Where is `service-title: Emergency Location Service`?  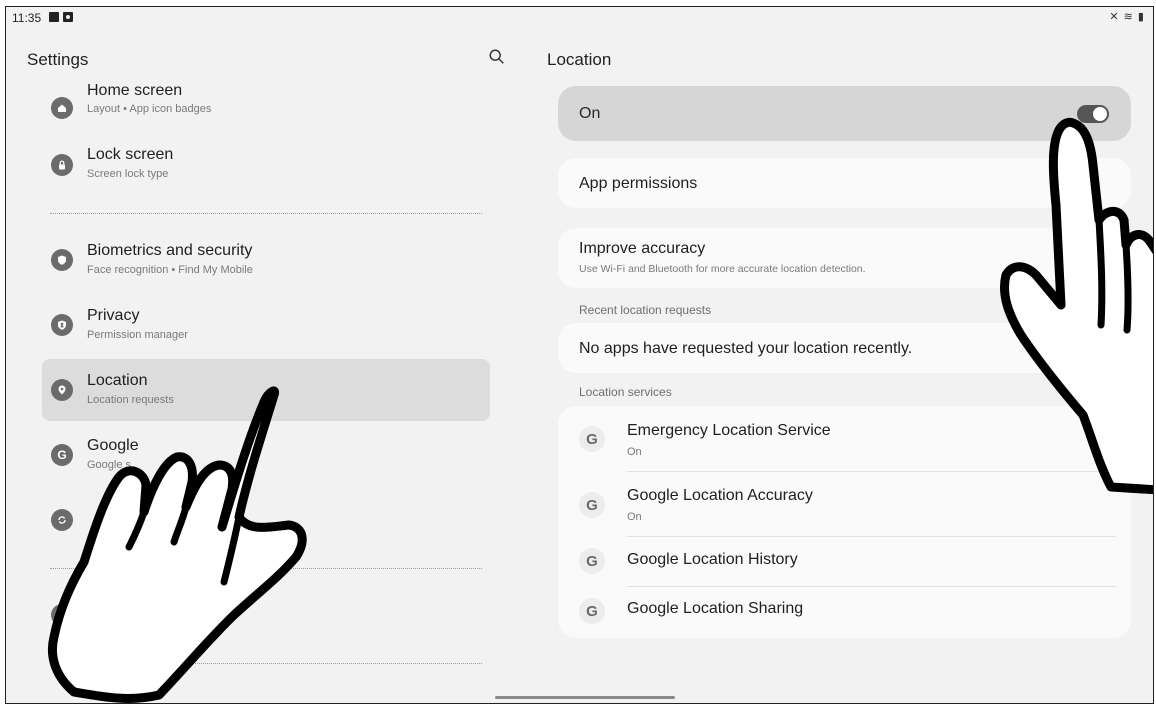
service-title: Emergency Location Service is located at coordinates (729, 430).